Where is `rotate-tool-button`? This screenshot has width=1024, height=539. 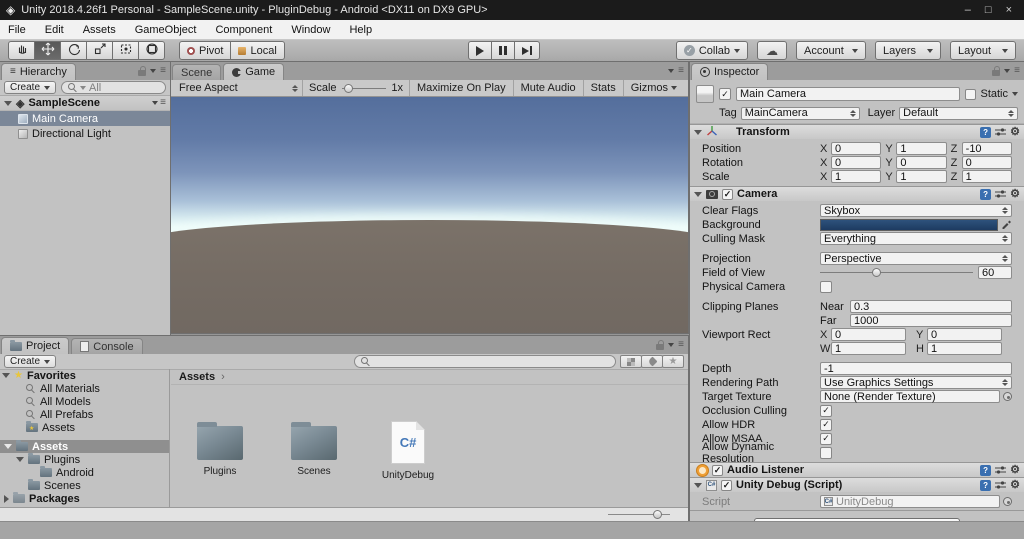 rotate-tool-button is located at coordinates (73, 50).